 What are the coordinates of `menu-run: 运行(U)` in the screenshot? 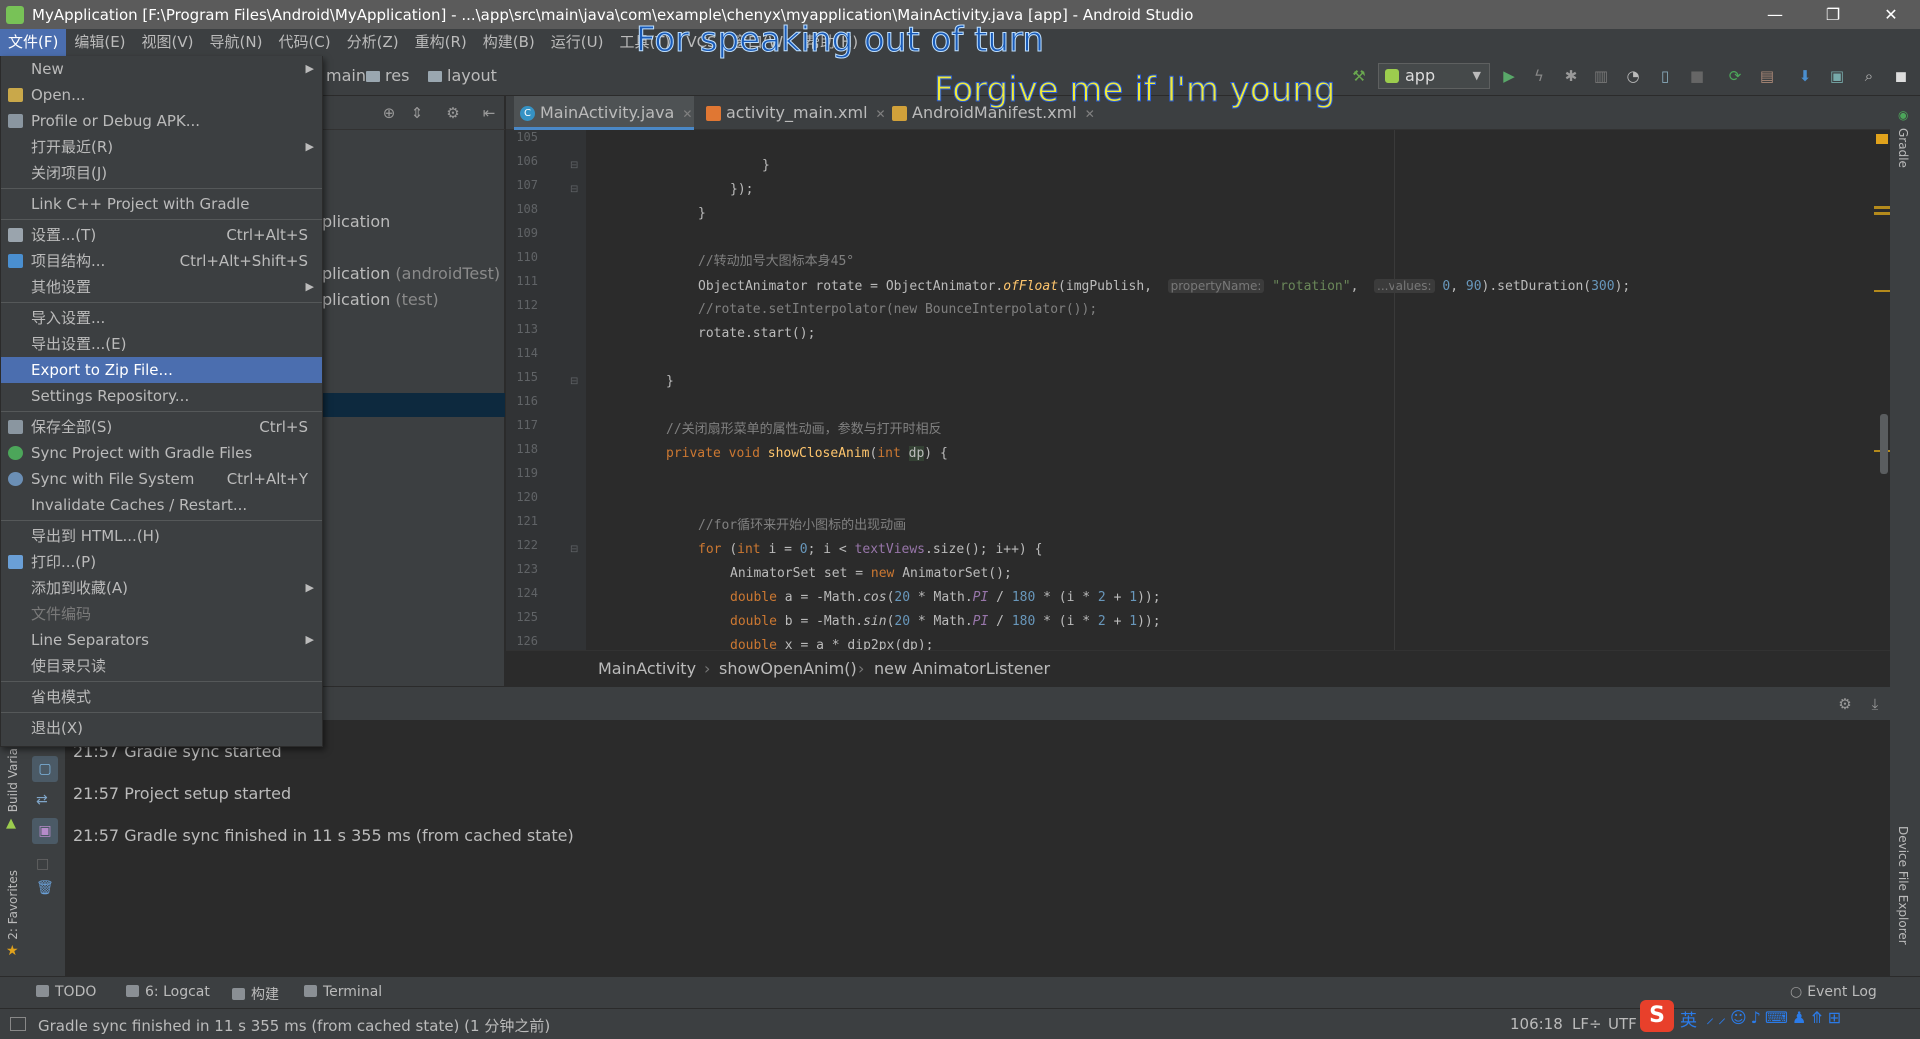 It's located at (577, 42).